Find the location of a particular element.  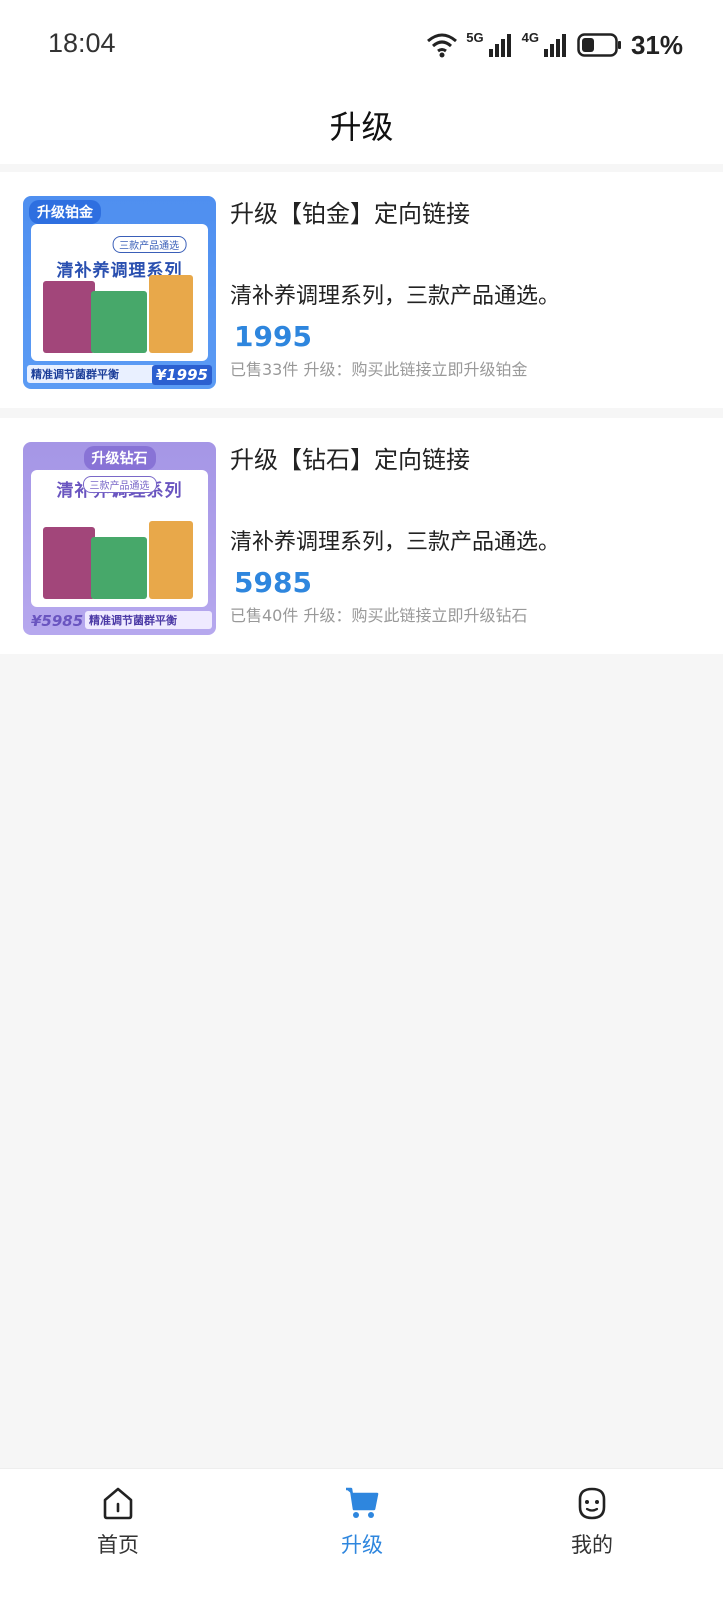

thumbnail-panel: 三款产品通选 清补养调理系列 is located at coordinates (119, 292).